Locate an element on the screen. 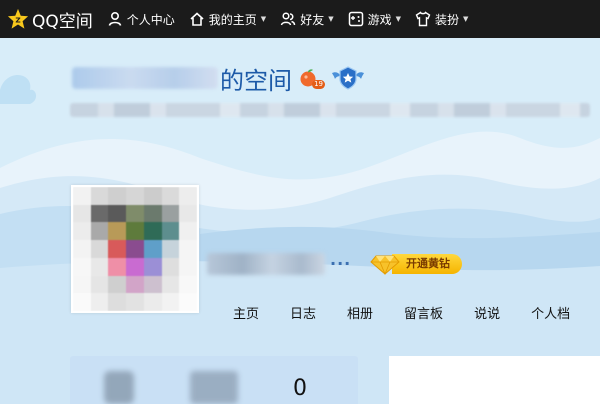  vip-button-label: 开通黄钻 is located at coordinates (427, 264).